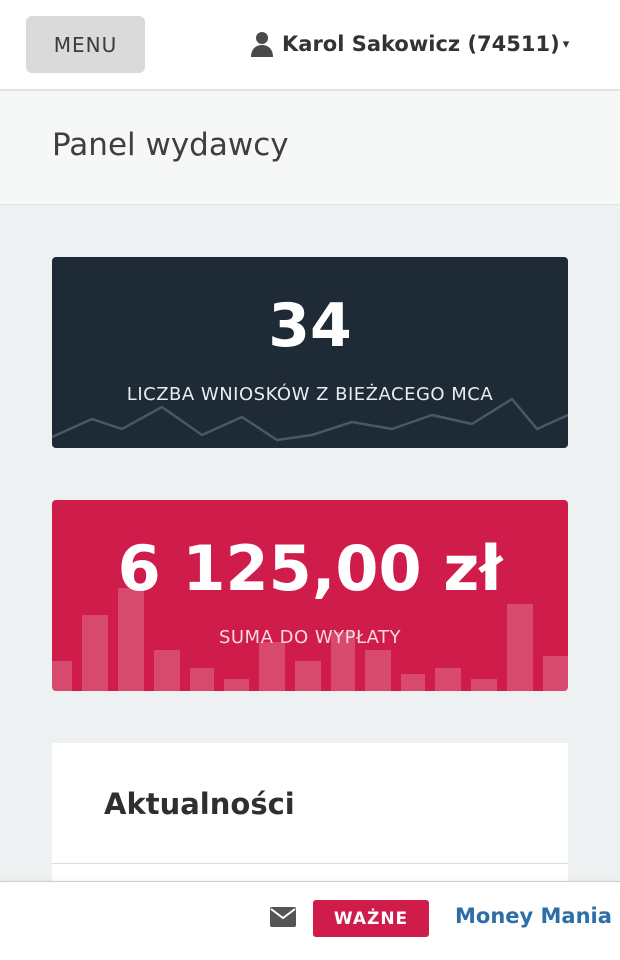 The height and width of the screenshot is (960, 620). Describe the element at coordinates (533, 916) in the screenshot. I see `money-mania-link: Money Mania` at that location.